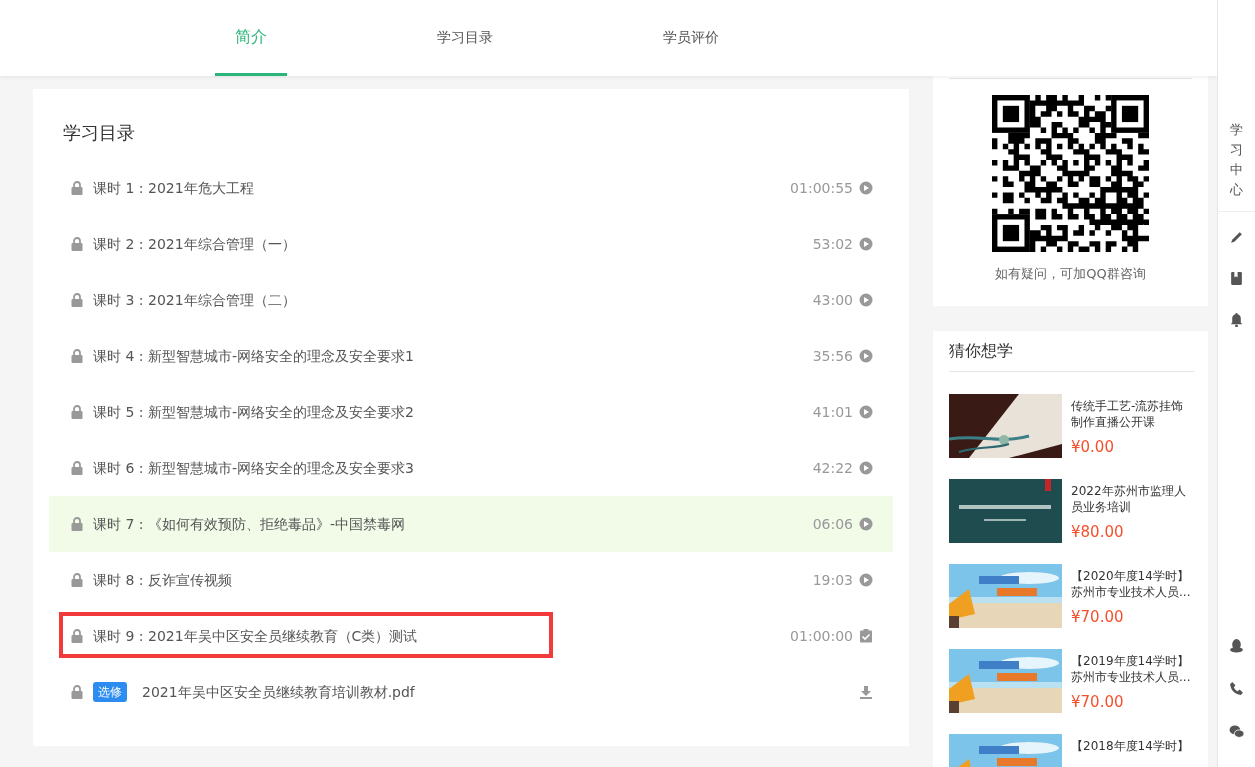  I want to click on lesson-duration: 35:56, so click(832, 356).